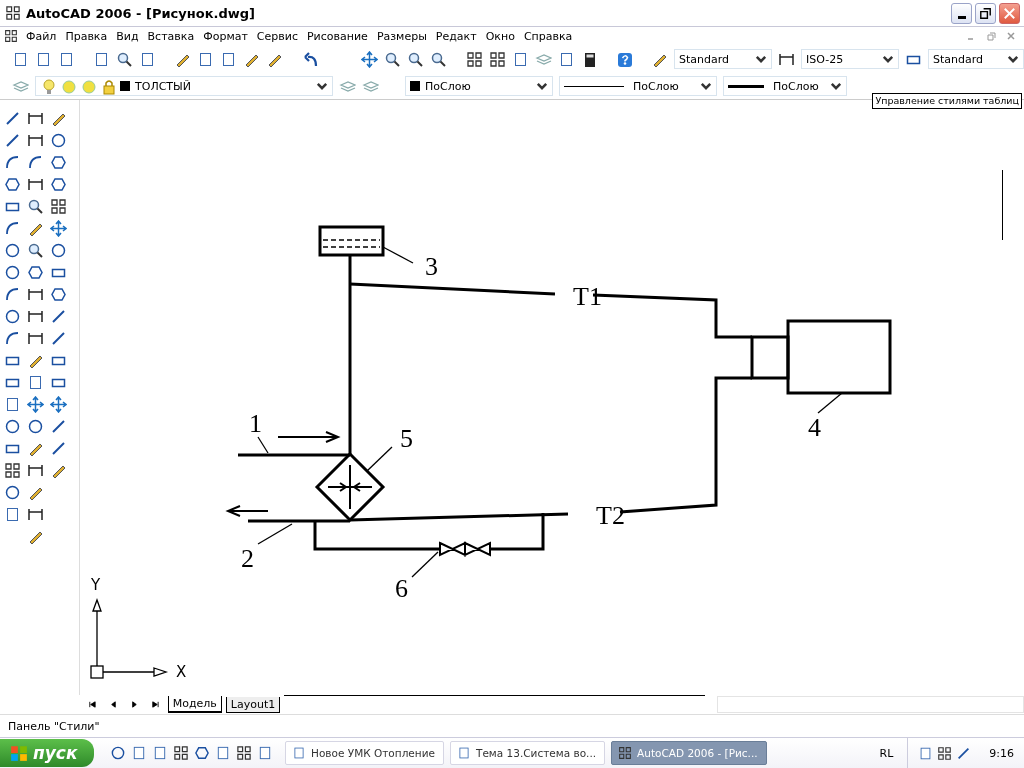 The width and height of the screenshot is (1024, 768). Describe the element at coordinates (48, 86) in the screenshot. I see `bulb-icon` at that location.